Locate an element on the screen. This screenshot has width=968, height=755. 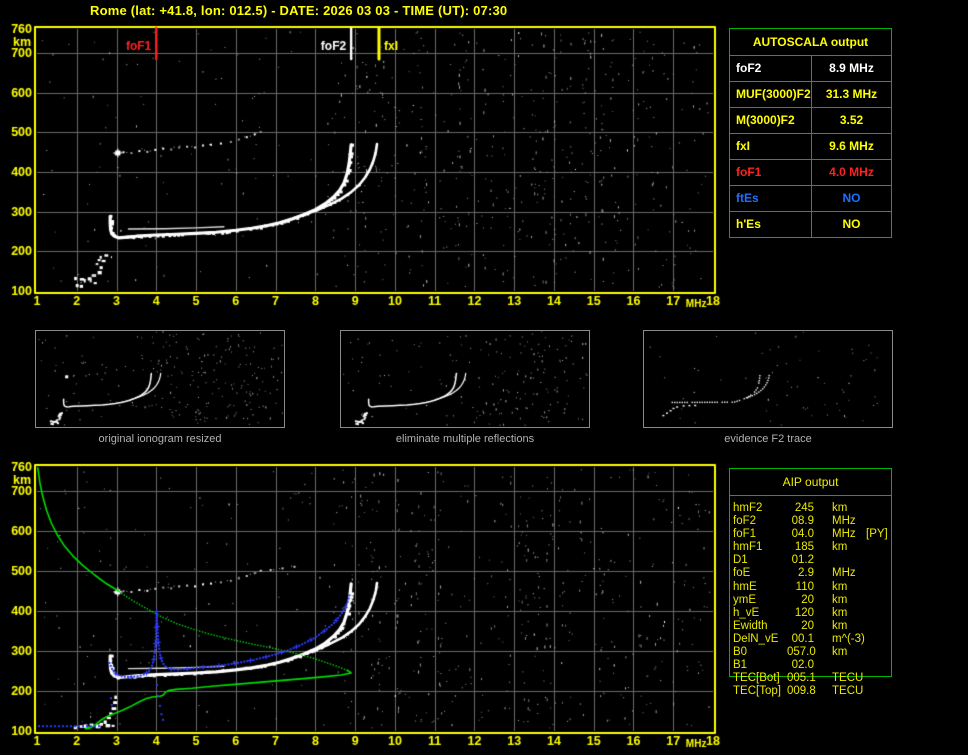
autoscala-row-fxI: fxI 9.6 MHz is located at coordinates (810, 147).